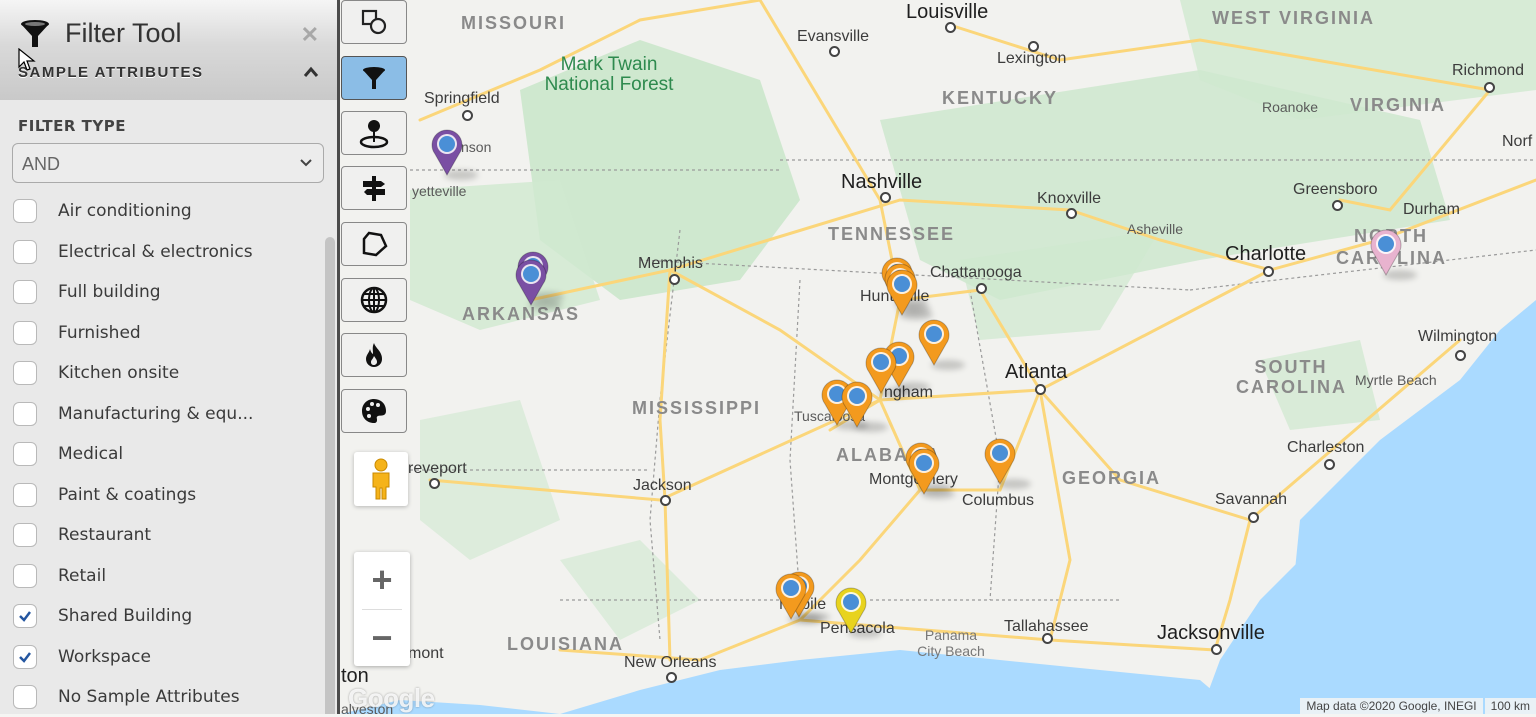 This screenshot has height=717, width=1536. What do you see at coordinates (1032, 58) in the screenshot?
I see `city-label: Lexington` at bounding box center [1032, 58].